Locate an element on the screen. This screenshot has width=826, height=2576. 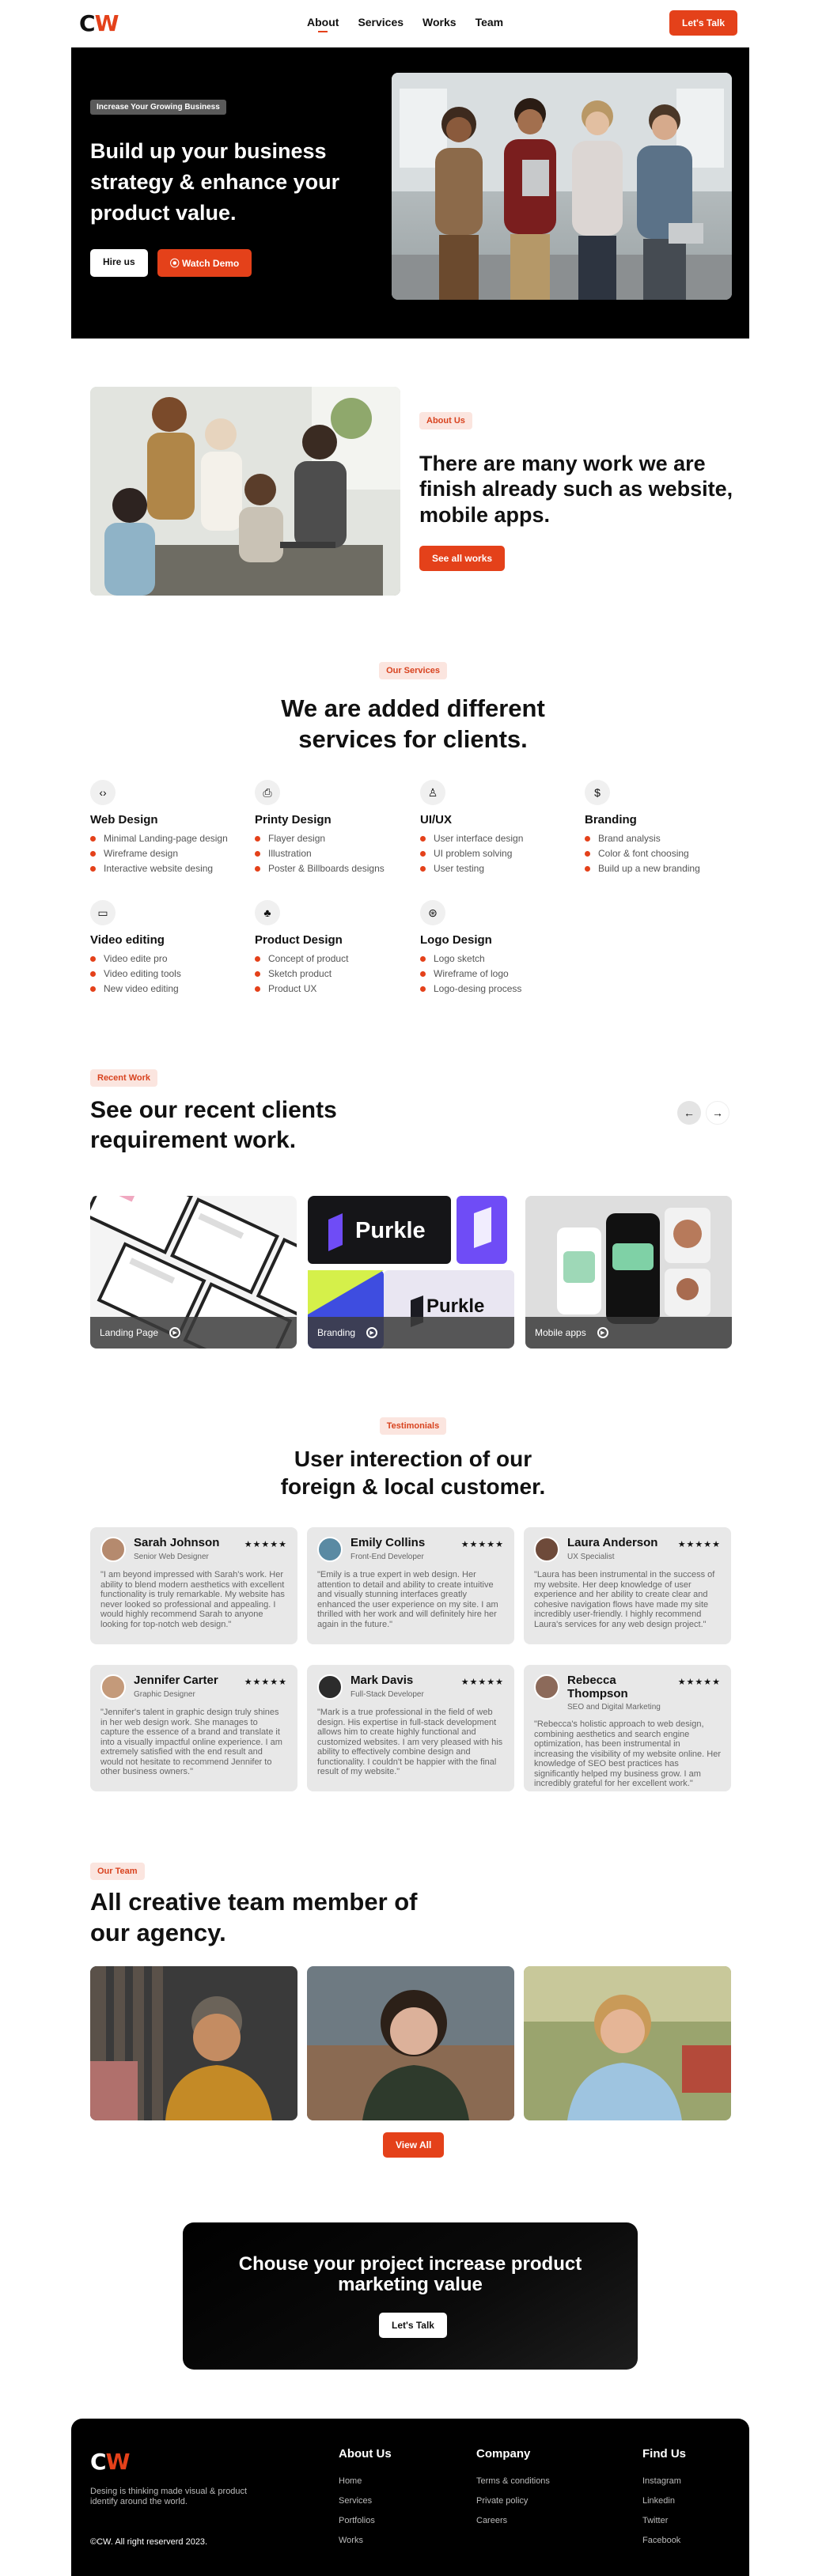
footer-link-linkedin: Linkedin is located at coordinates (664, 2501).